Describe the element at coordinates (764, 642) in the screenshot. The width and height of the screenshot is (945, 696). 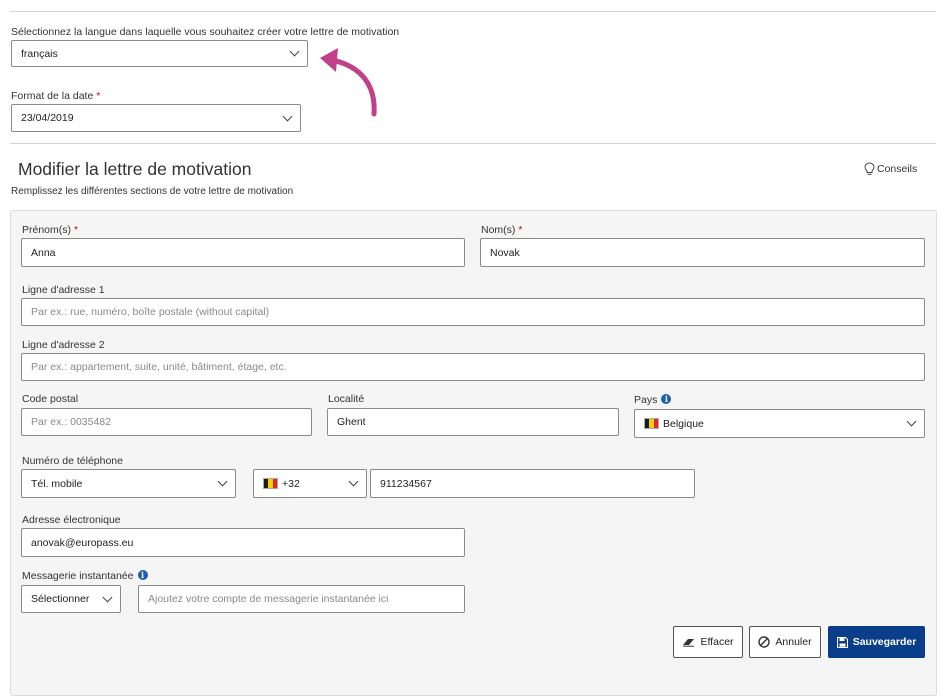
I see `ban-icon` at that location.